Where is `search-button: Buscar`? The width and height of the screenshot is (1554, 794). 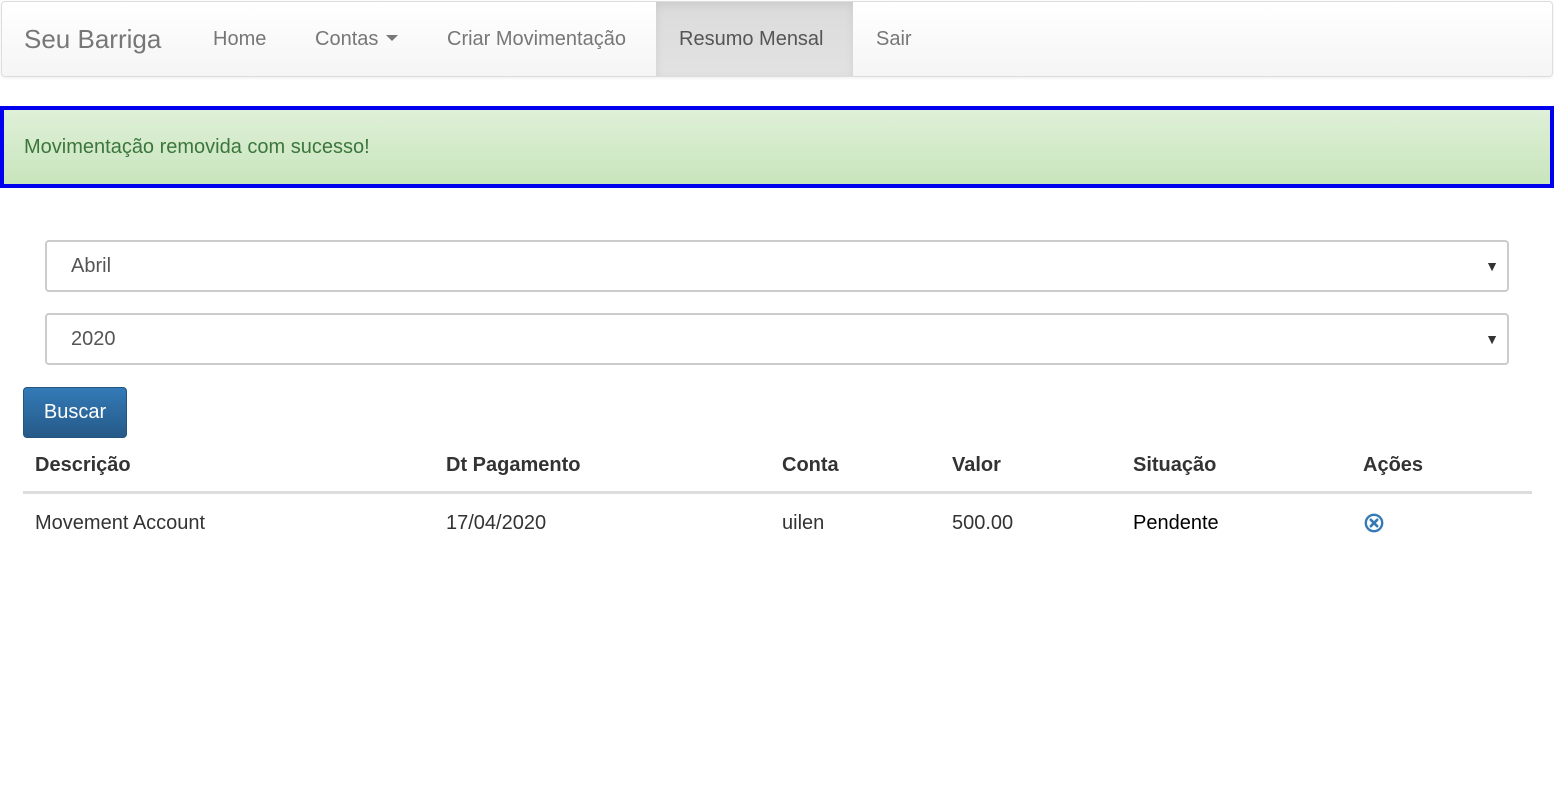
search-button: Buscar is located at coordinates (75, 412).